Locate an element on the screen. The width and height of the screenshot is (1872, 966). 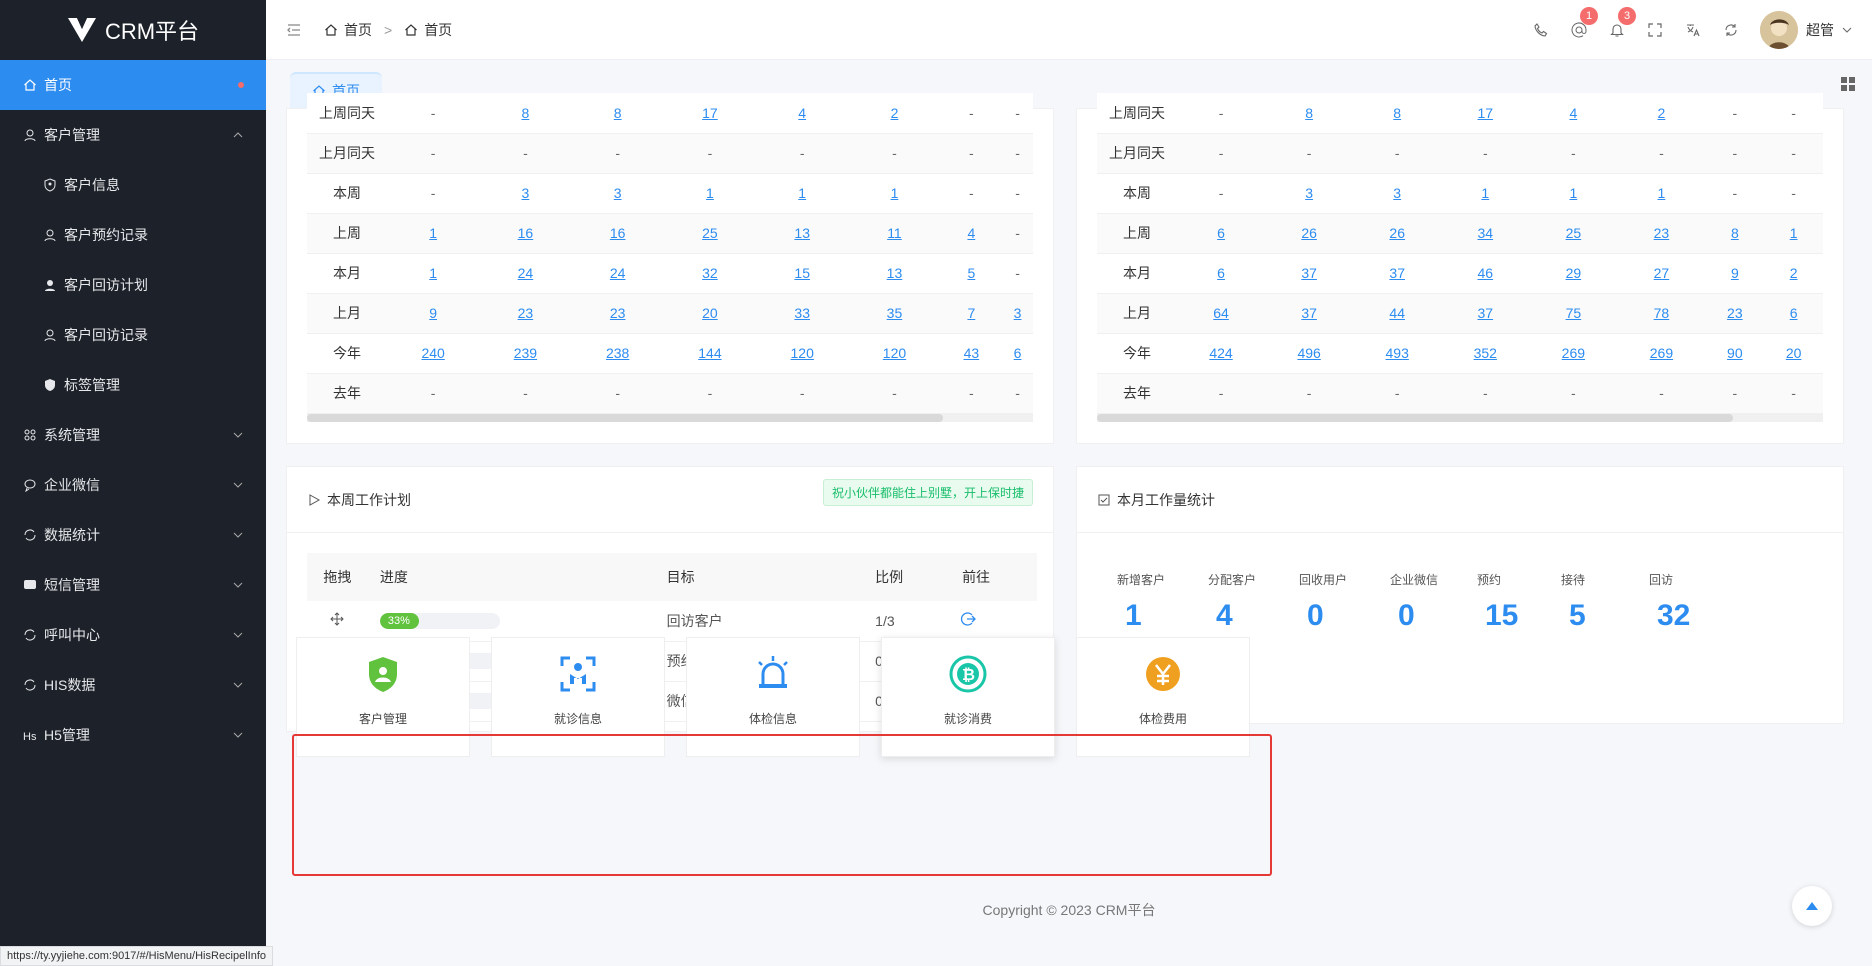
cell-link: 238 is located at coordinates (617, 353).